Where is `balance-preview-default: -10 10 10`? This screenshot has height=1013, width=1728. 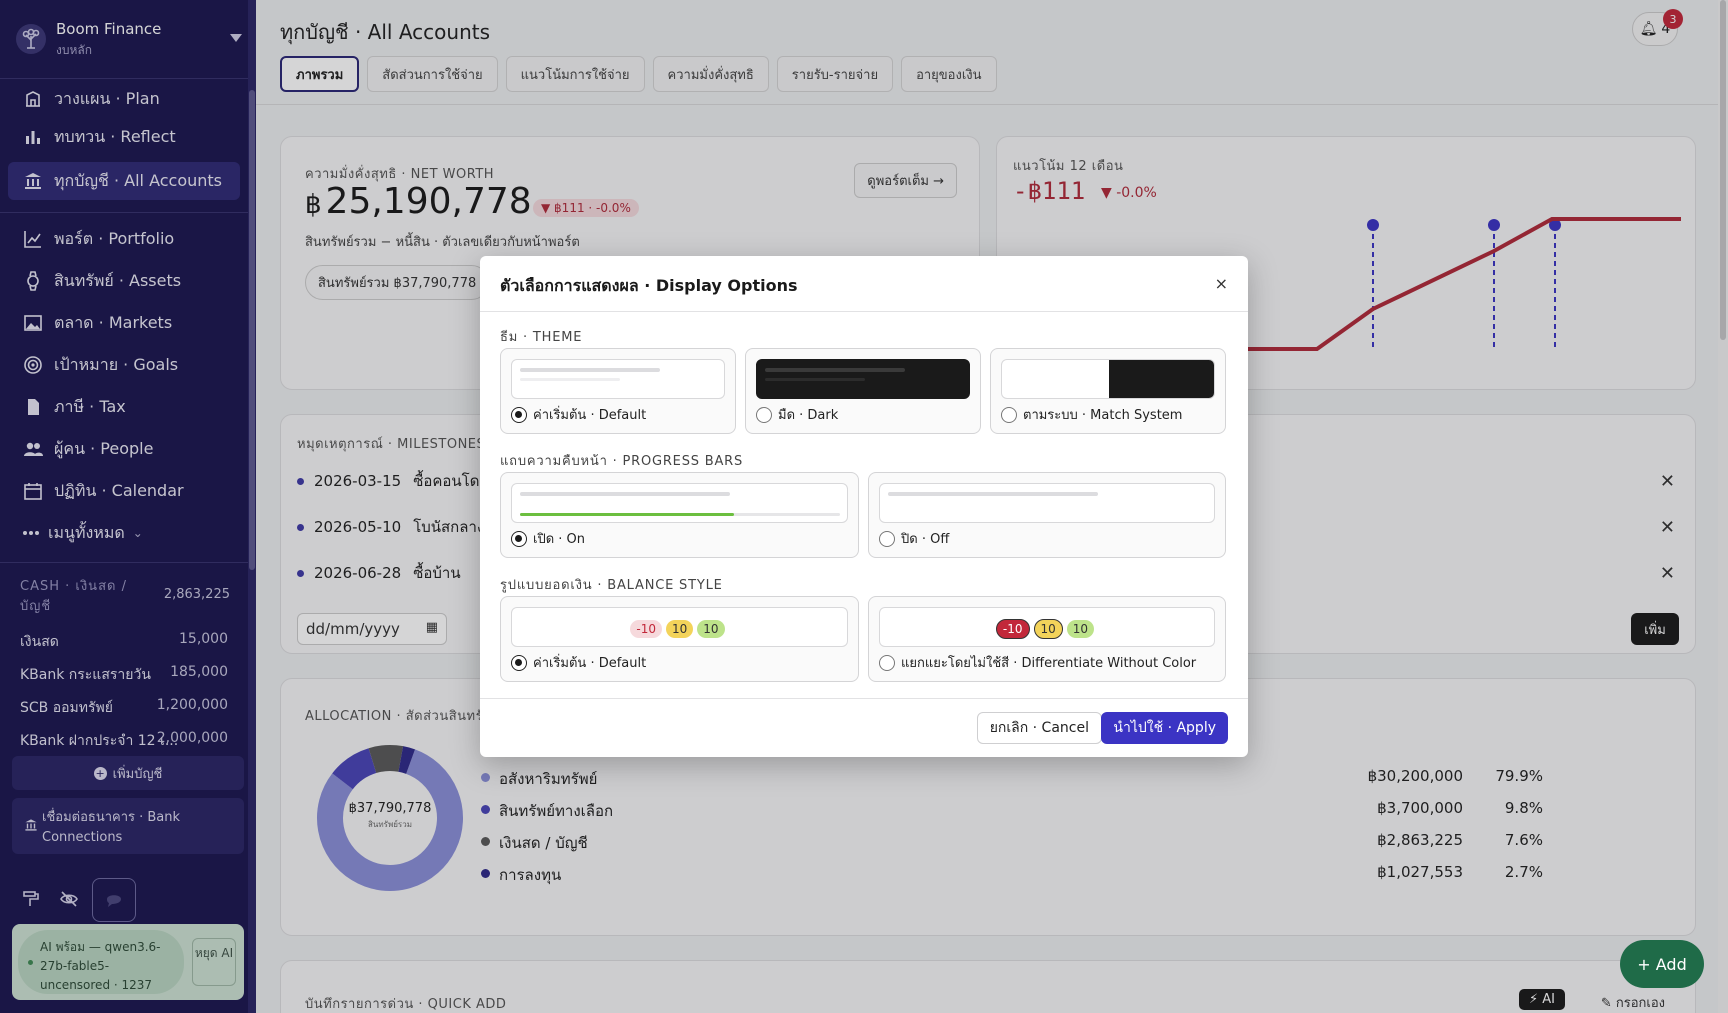
balance-preview-default: -10 10 10 is located at coordinates (679, 627).